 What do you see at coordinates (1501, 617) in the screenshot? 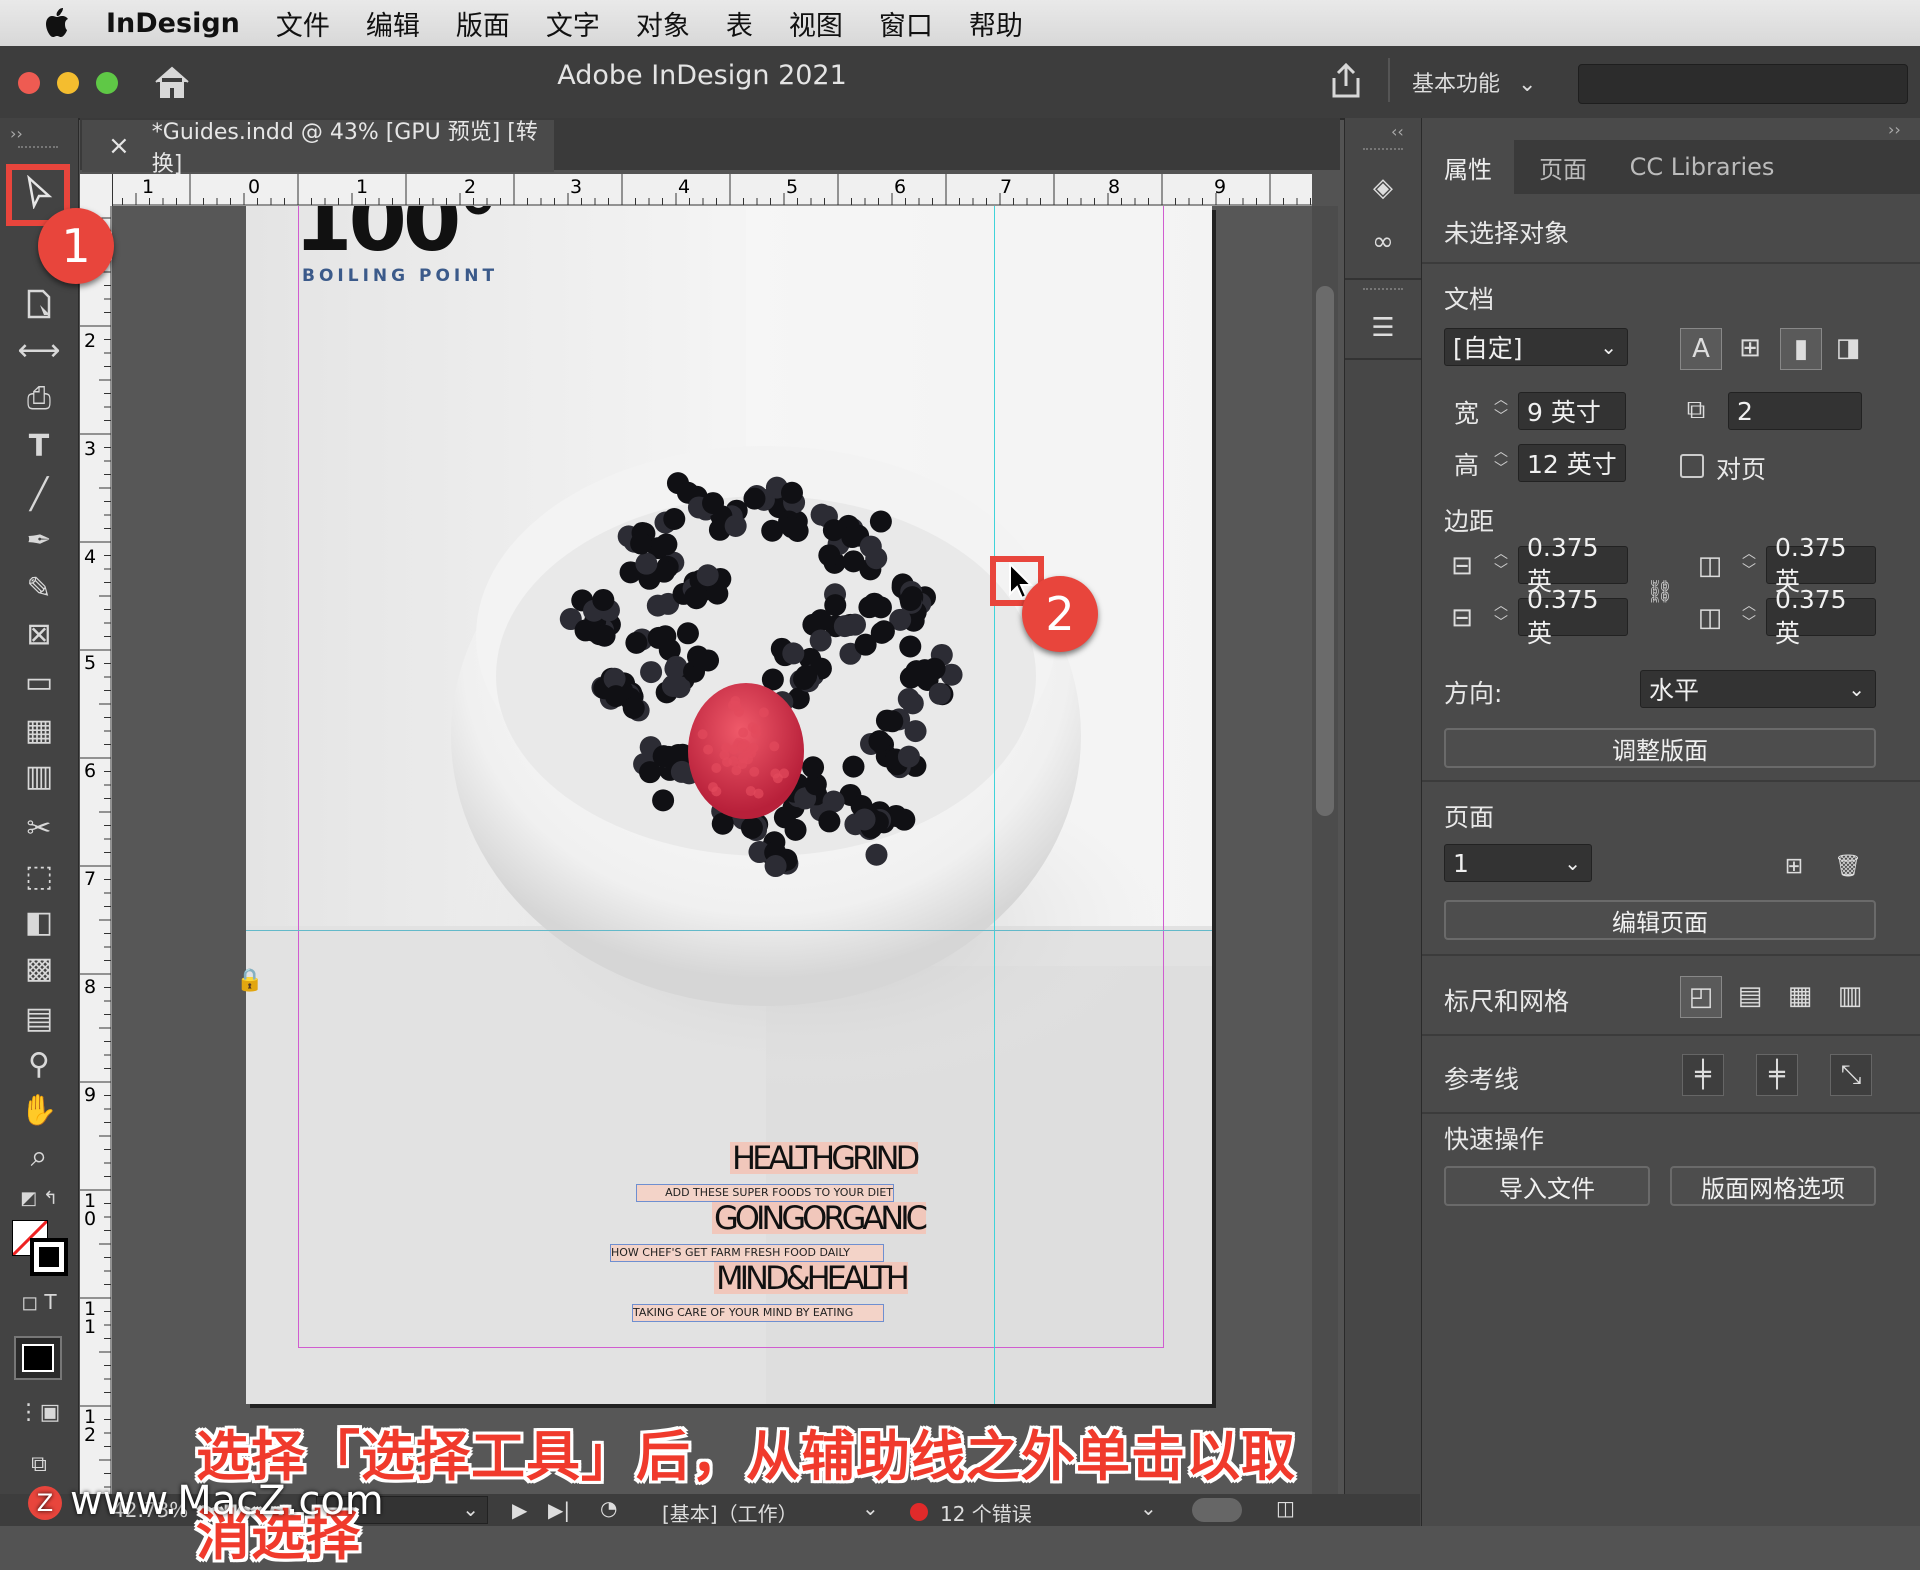
I see `margin-bottom-stepper: ︿ ﹀` at bounding box center [1501, 617].